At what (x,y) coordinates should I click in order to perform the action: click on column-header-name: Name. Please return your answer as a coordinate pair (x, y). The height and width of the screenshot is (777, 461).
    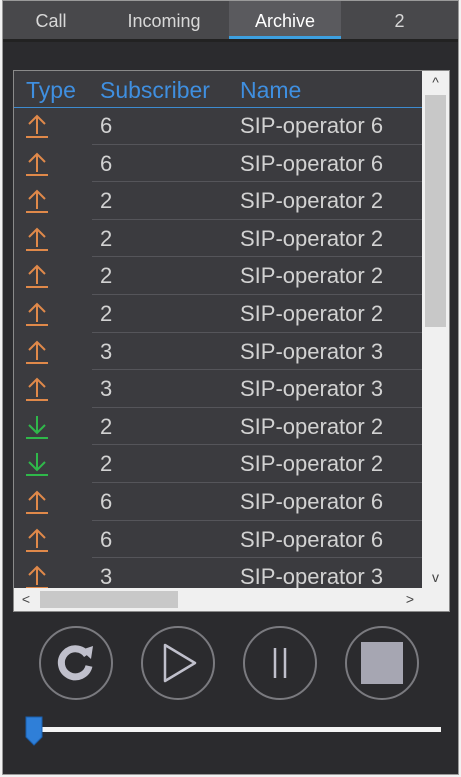
    Looking at the image, I should click on (270, 90).